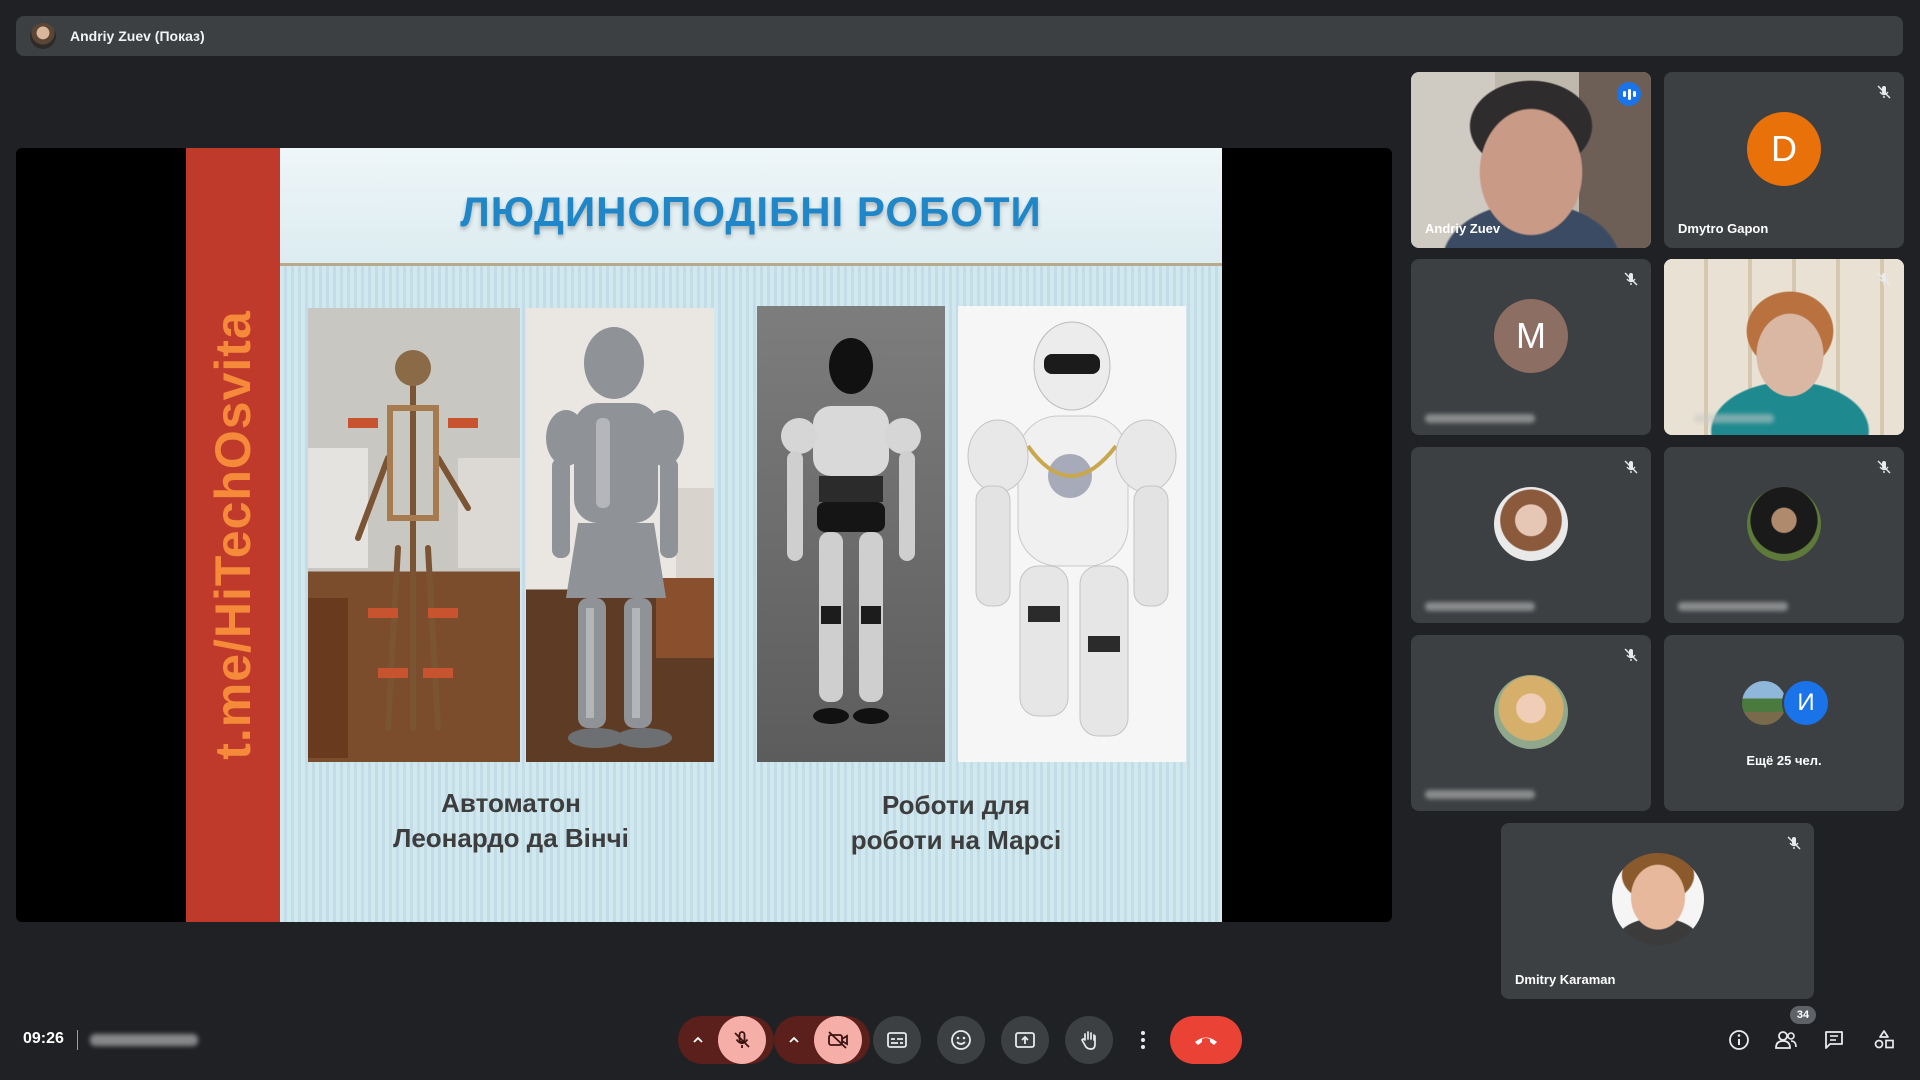 The image size is (1920, 1080). What do you see at coordinates (851, 534) in the screenshot?
I see `optimus-robot-photo` at bounding box center [851, 534].